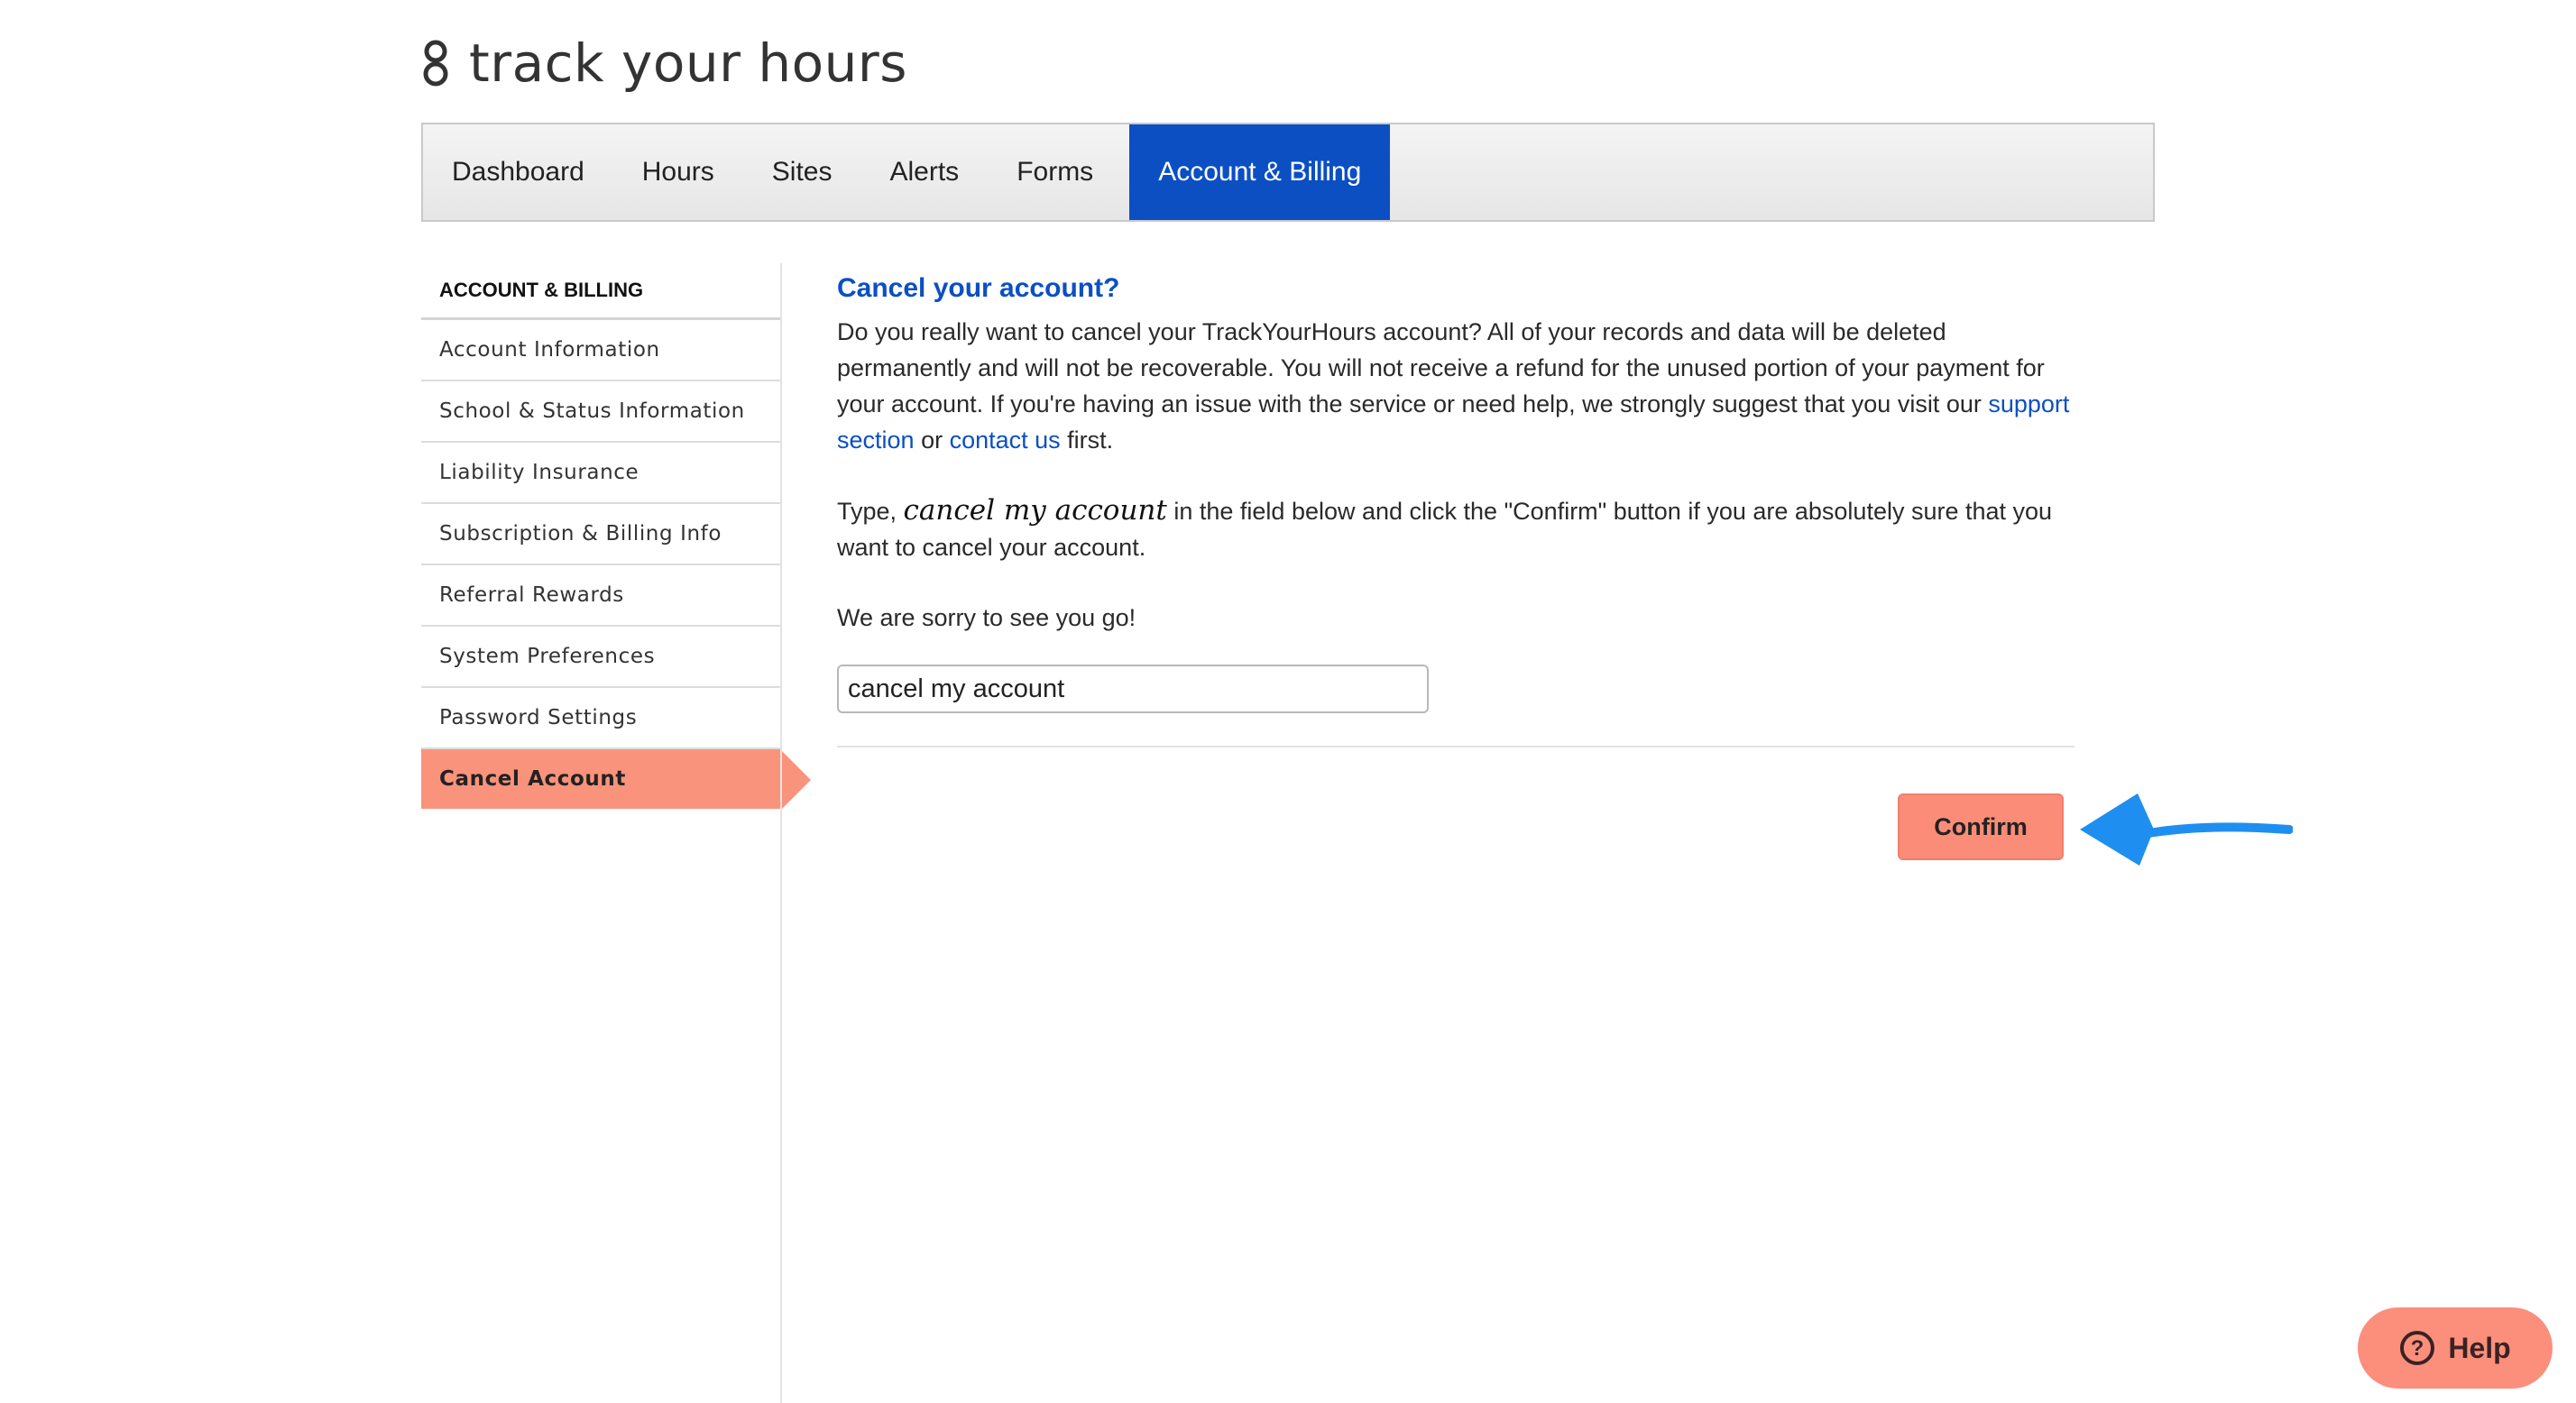 The height and width of the screenshot is (1403, 2576). Describe the element at coordinates (1087, 440) in the screenshot. I see `first-text: first.` at that location.